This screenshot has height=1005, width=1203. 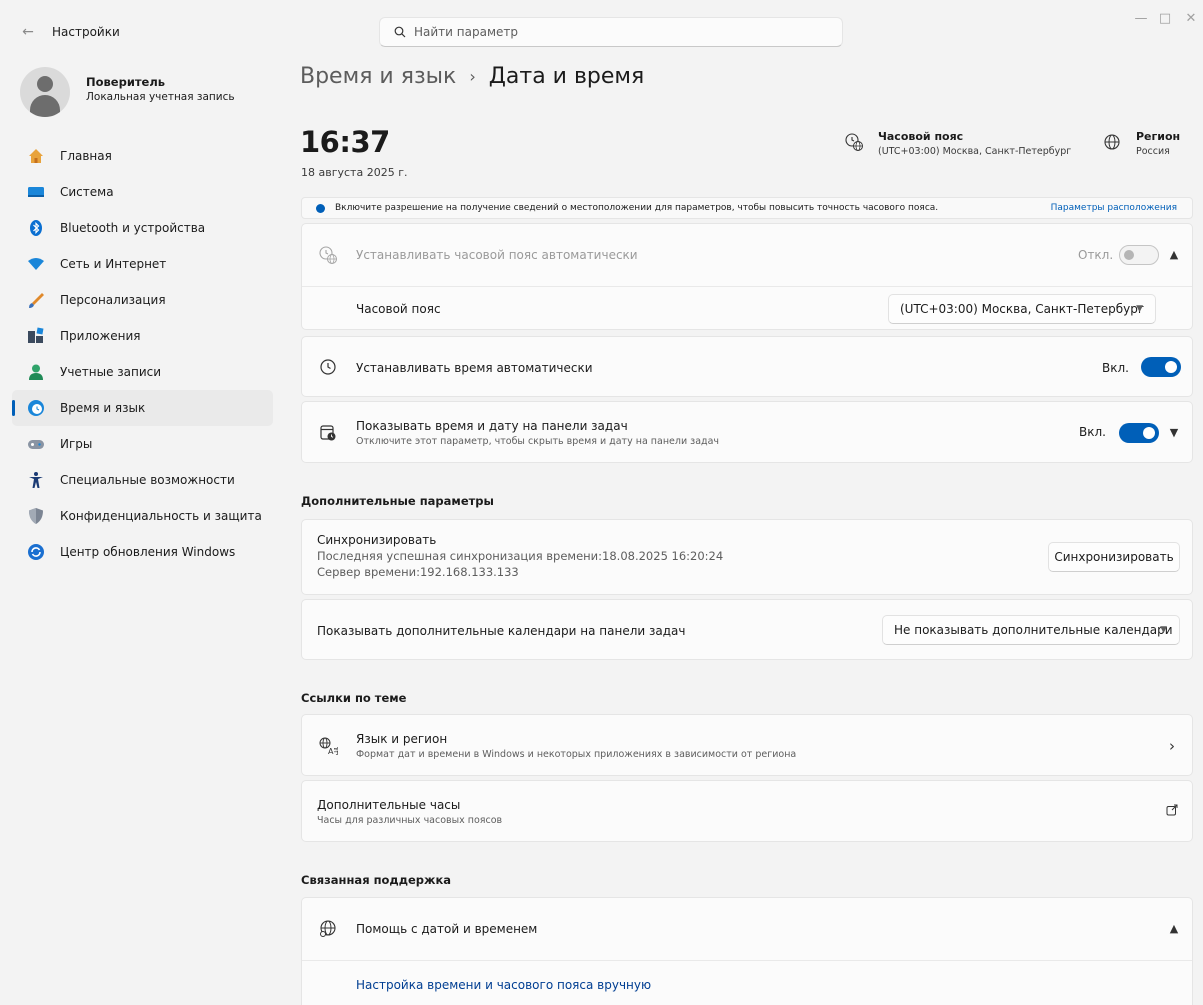 What do you see at coordinates (36, 264) in the screenshot?
I see `wifi-icon` at bounding box center [36, 264].